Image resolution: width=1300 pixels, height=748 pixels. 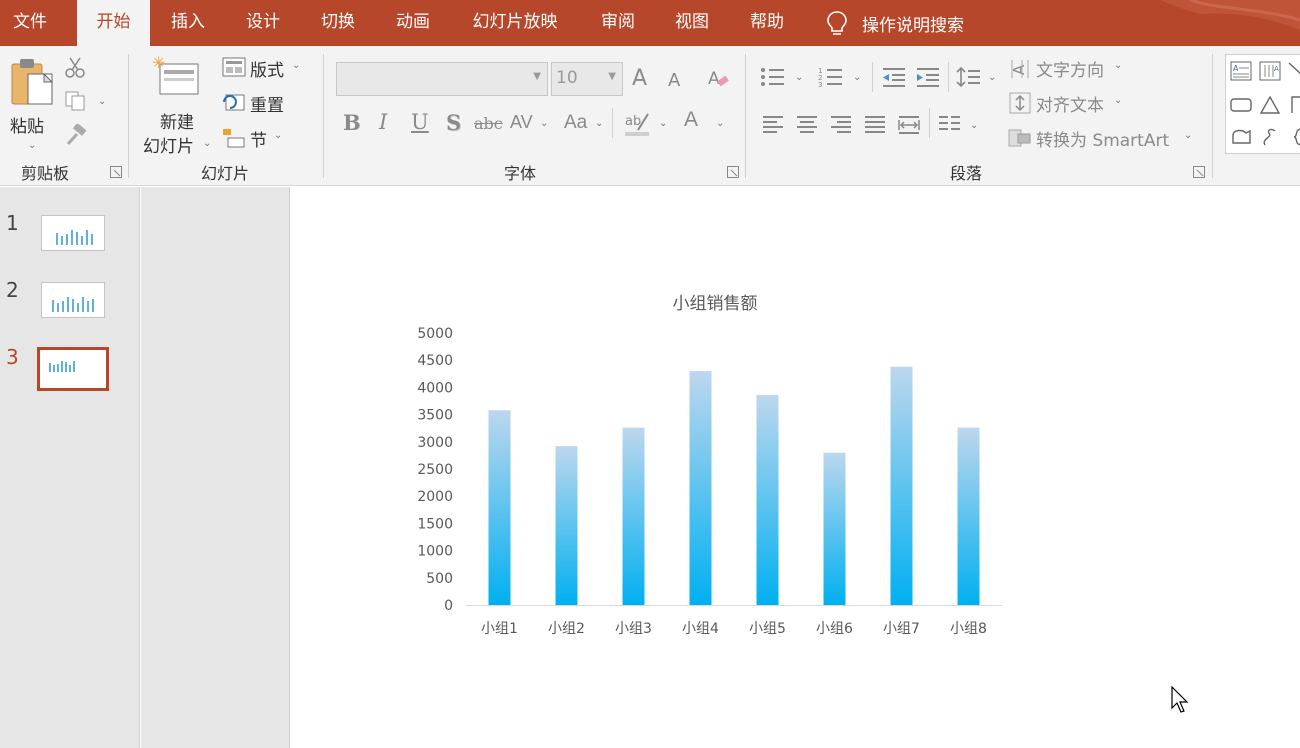 I want to click on y-tick-label: 3500, so click(x=435, y=416).